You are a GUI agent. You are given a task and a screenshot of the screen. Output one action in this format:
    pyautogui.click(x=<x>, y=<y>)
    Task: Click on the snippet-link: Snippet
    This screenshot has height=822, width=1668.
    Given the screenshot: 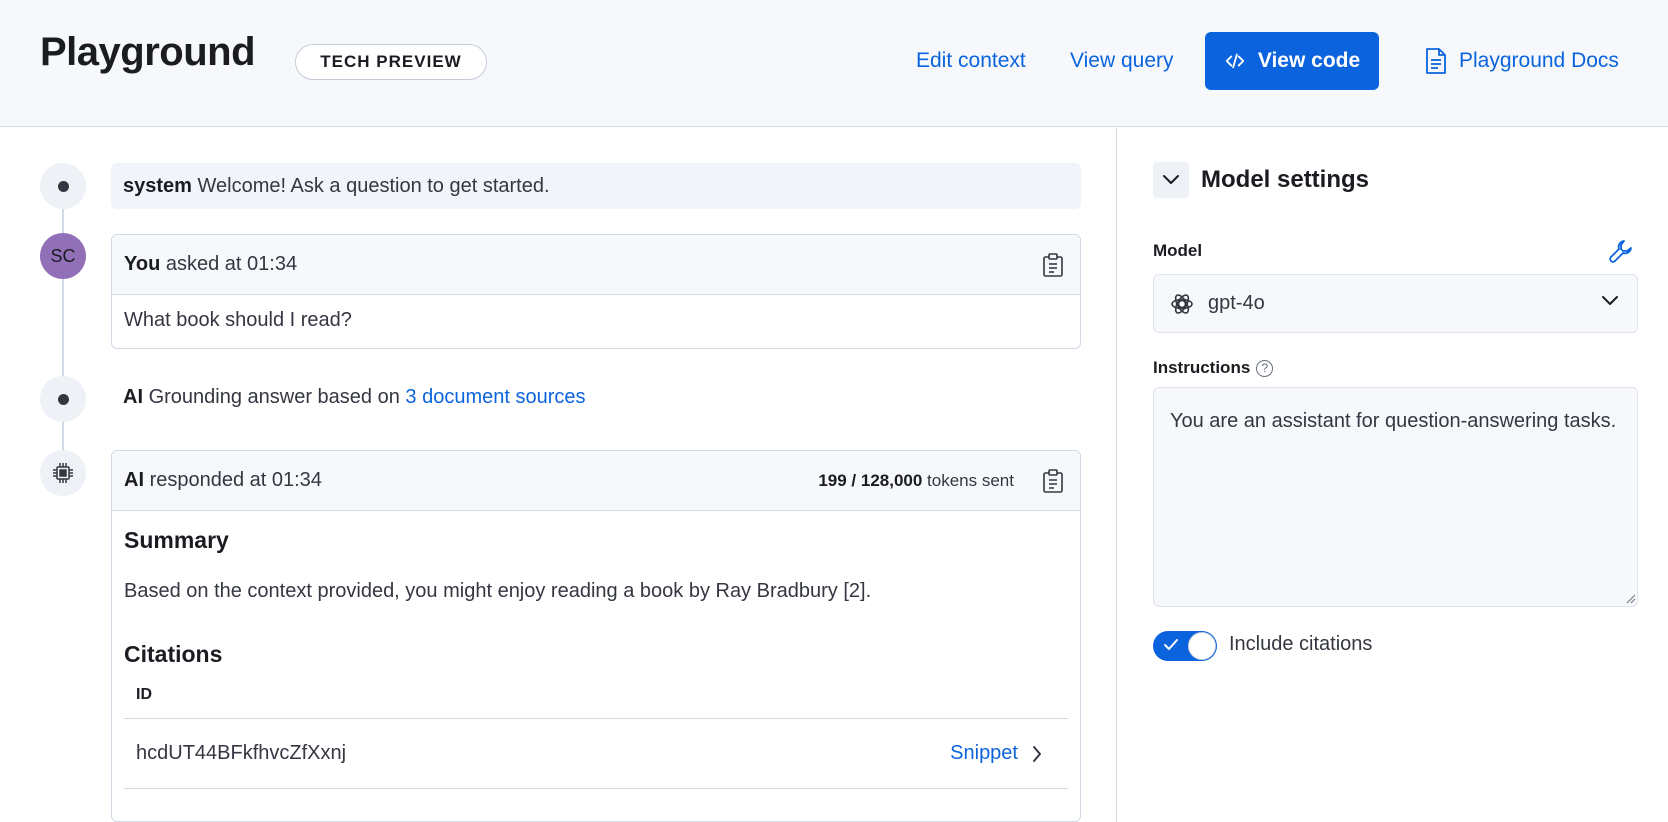 What is the action you would take?
    pyautogui.click(x=996, y=753)
    